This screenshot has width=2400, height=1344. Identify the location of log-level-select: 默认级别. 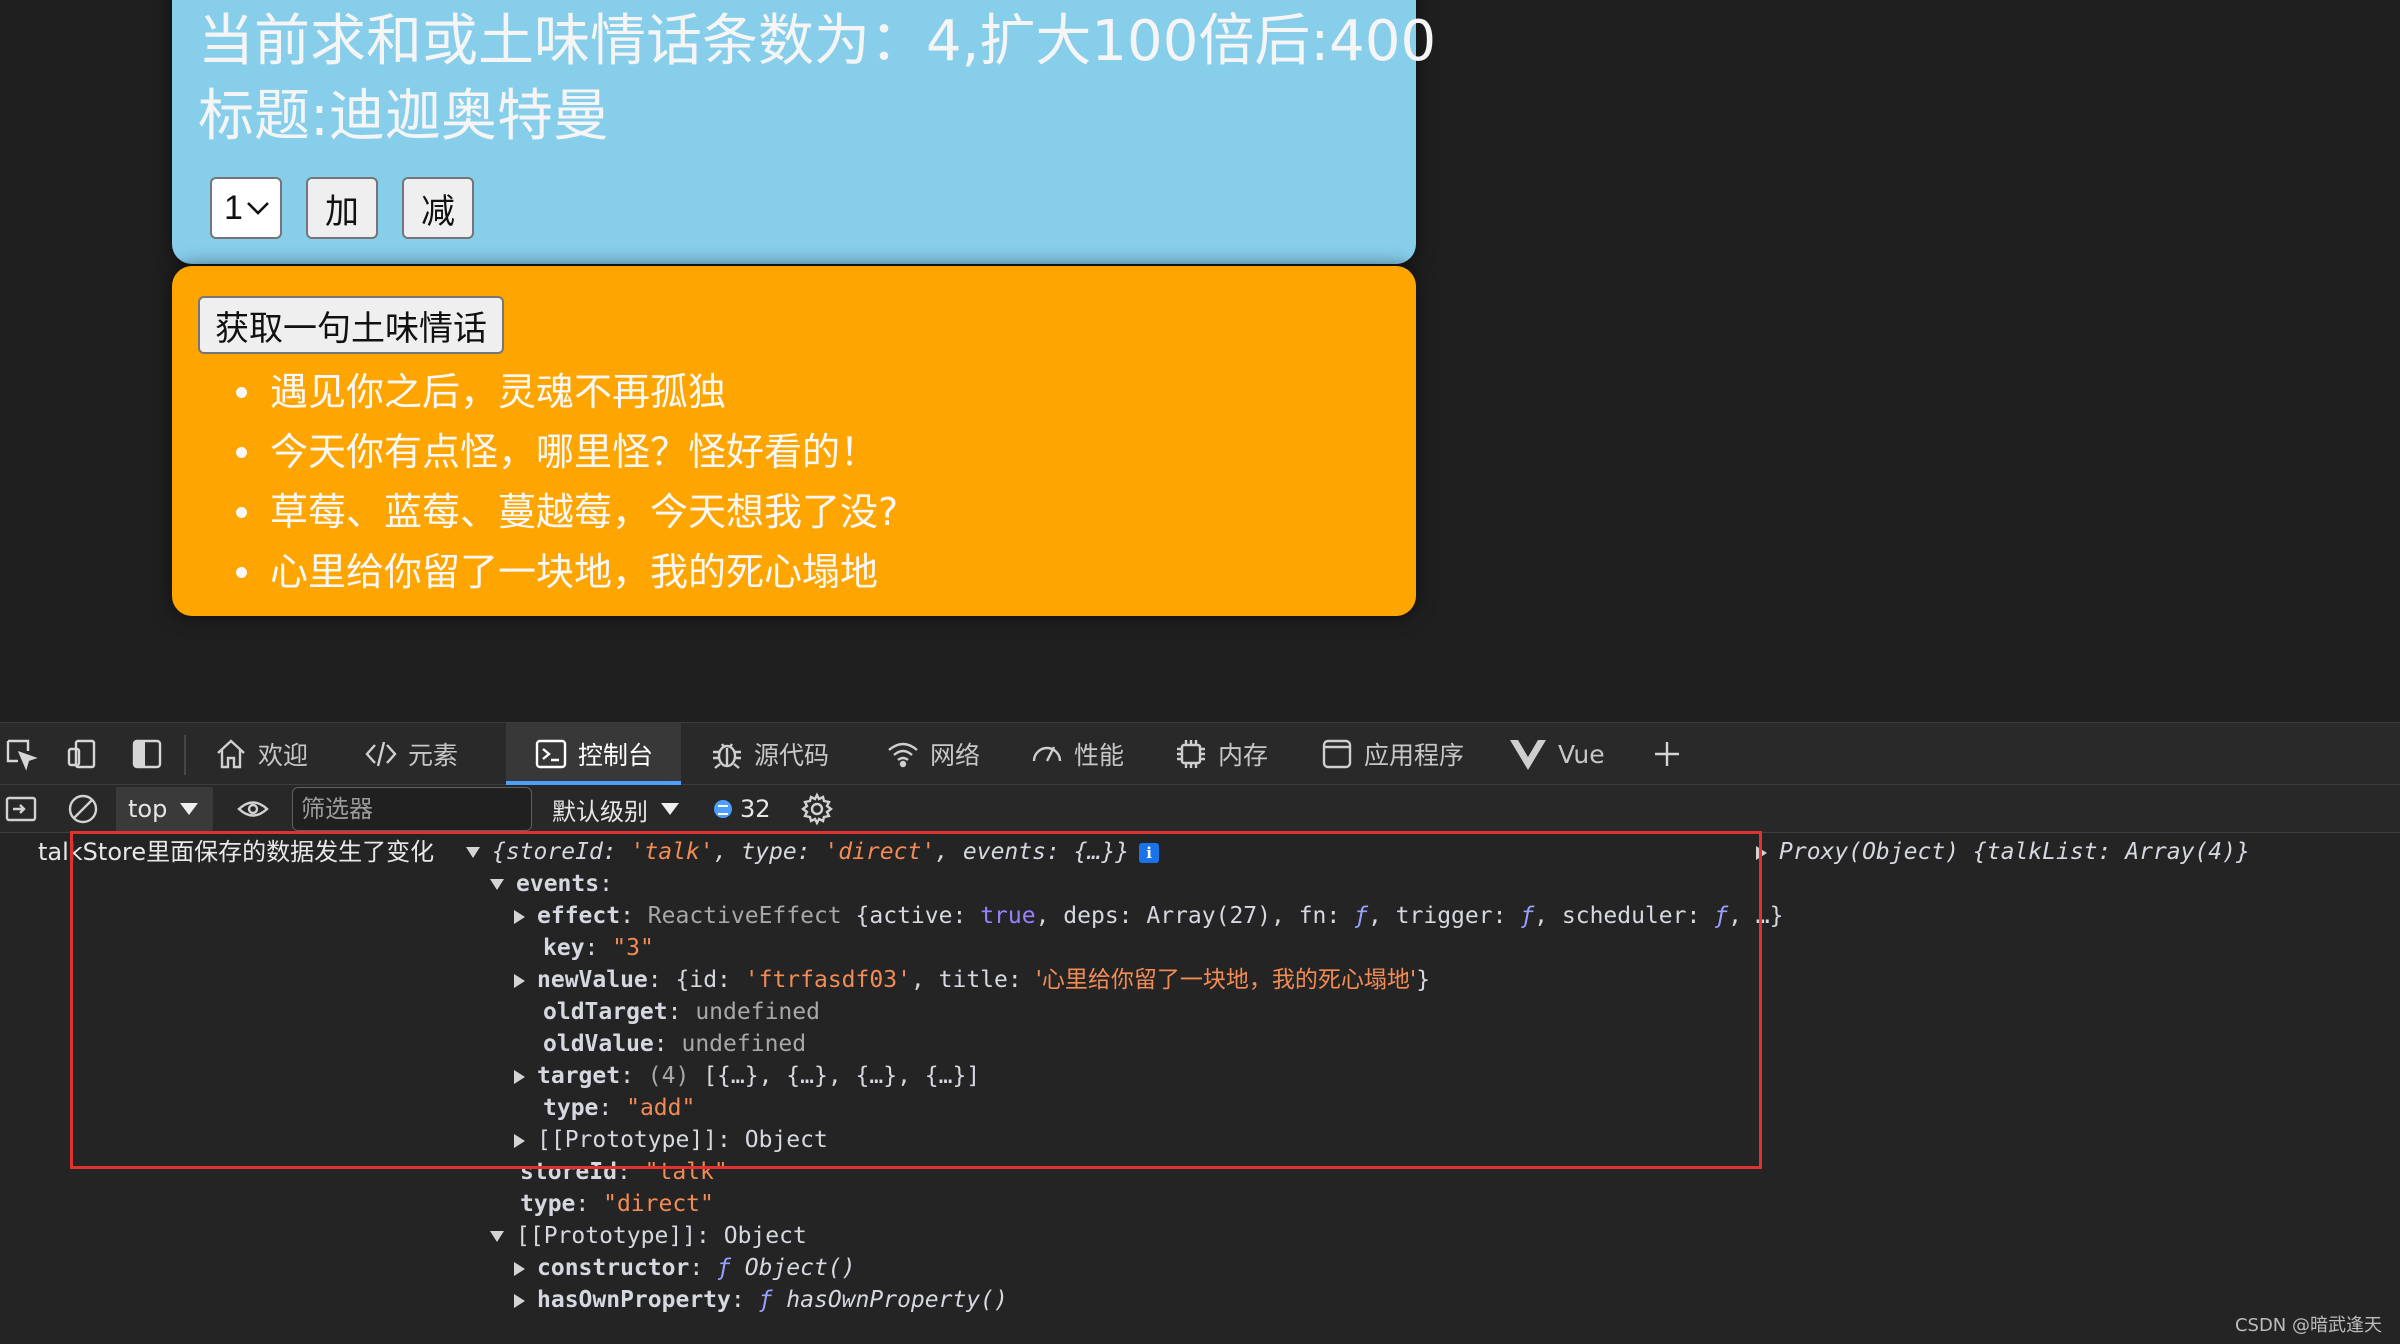
(616, 809).